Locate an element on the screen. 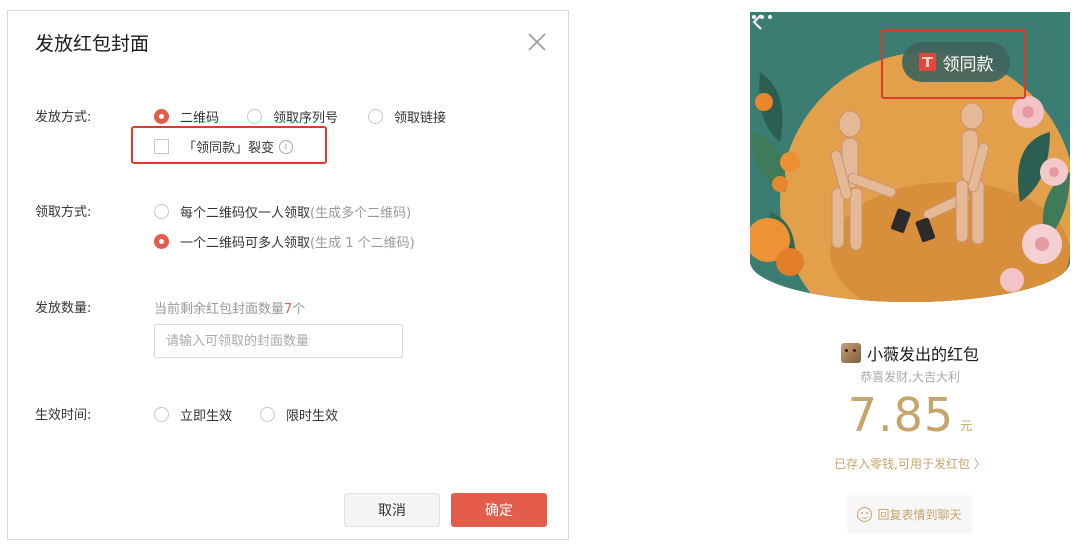 This screenshot has width=1080, height=547. fission-checkbox is located at coordinates (161, 146).